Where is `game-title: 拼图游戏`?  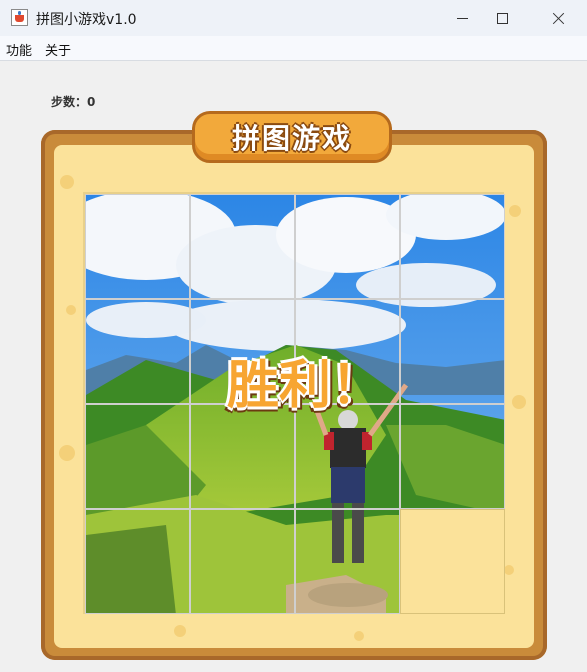 game-title: 拼图游戏 is located at coordinates (291, 138).